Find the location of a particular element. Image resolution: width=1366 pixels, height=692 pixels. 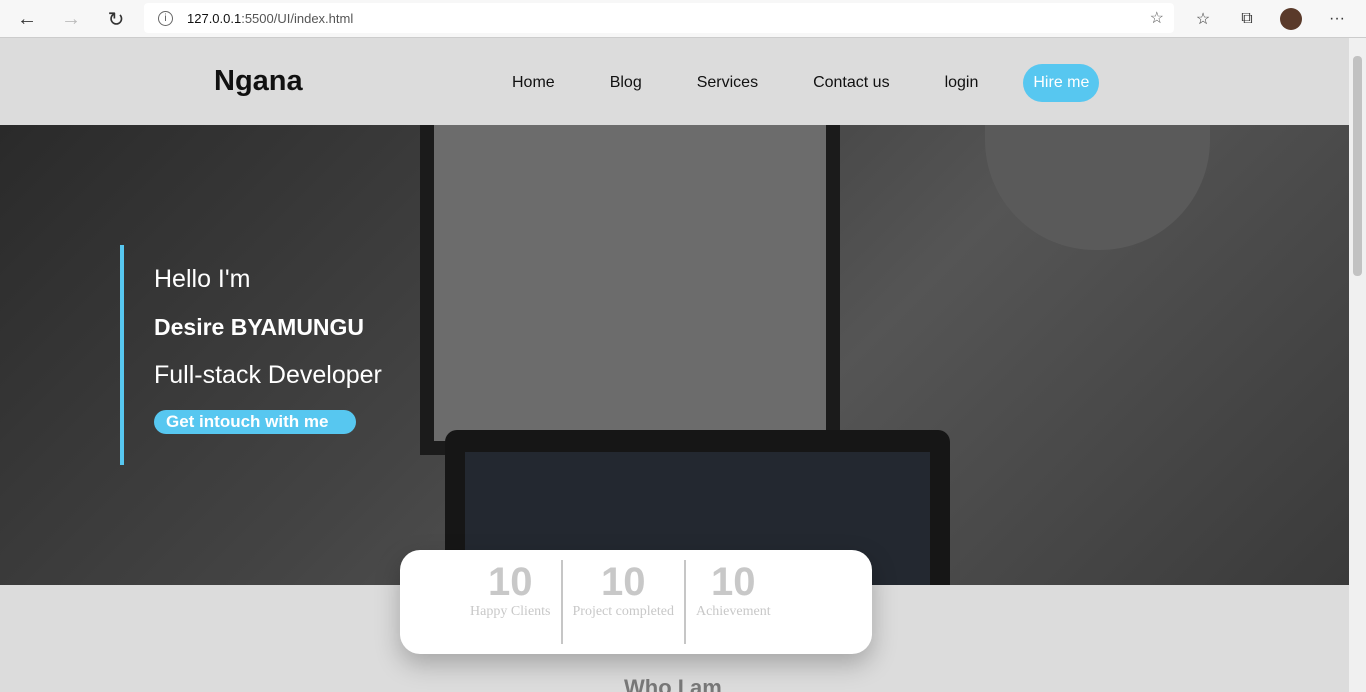

profile-avatar is located at coordinates (1291, 19).